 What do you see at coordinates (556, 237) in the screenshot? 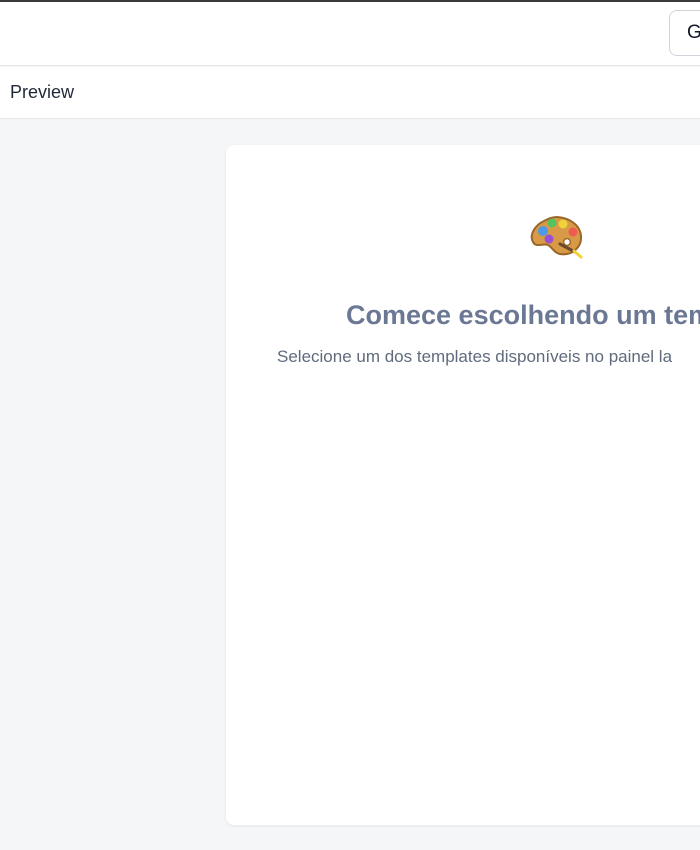
I see `palette-icon` at bounding box center [556, 237].